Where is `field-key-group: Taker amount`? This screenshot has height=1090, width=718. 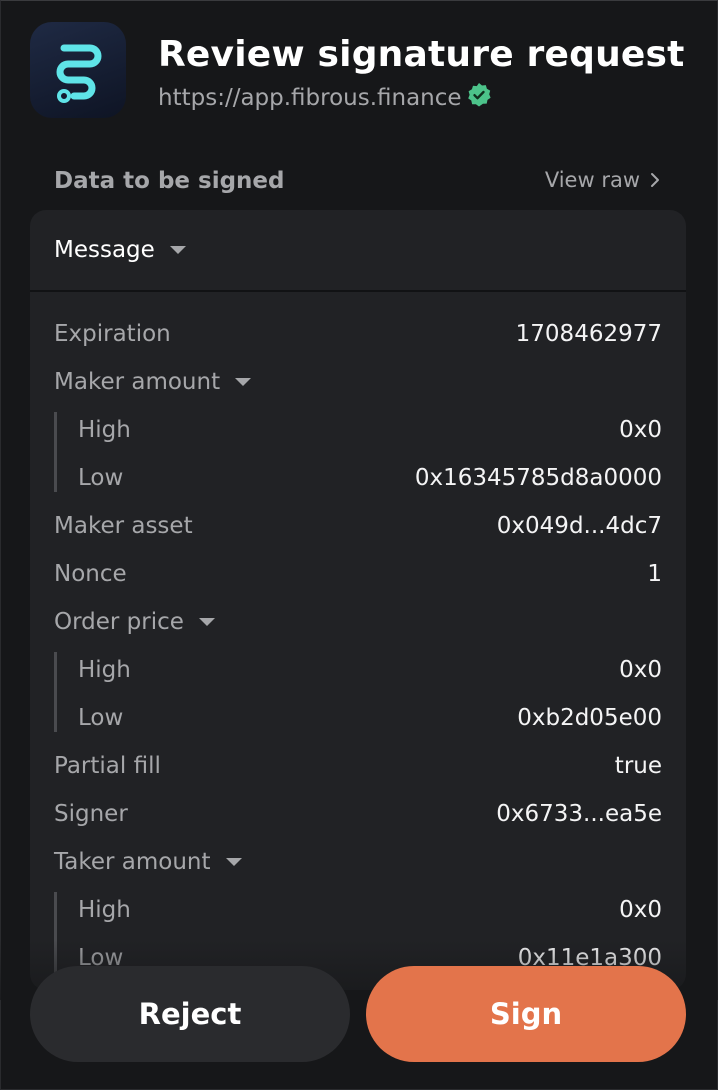 field-key-group: Taker amount is located at coordinates (148, 862).